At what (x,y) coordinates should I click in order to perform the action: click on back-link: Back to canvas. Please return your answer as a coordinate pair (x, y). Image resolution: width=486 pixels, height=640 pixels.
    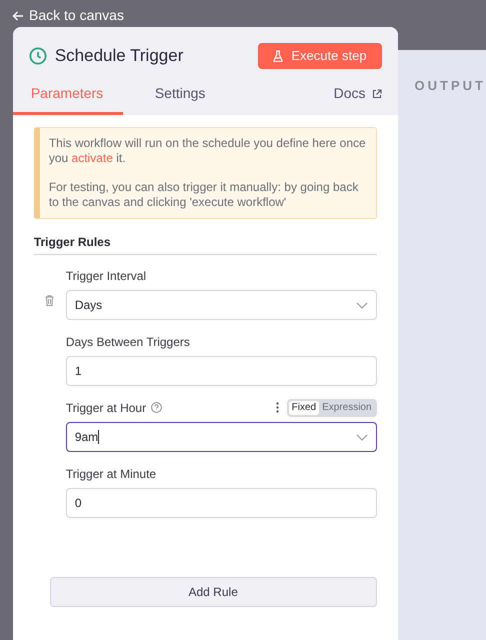
    Looking at the image, I should click on (68, 15).